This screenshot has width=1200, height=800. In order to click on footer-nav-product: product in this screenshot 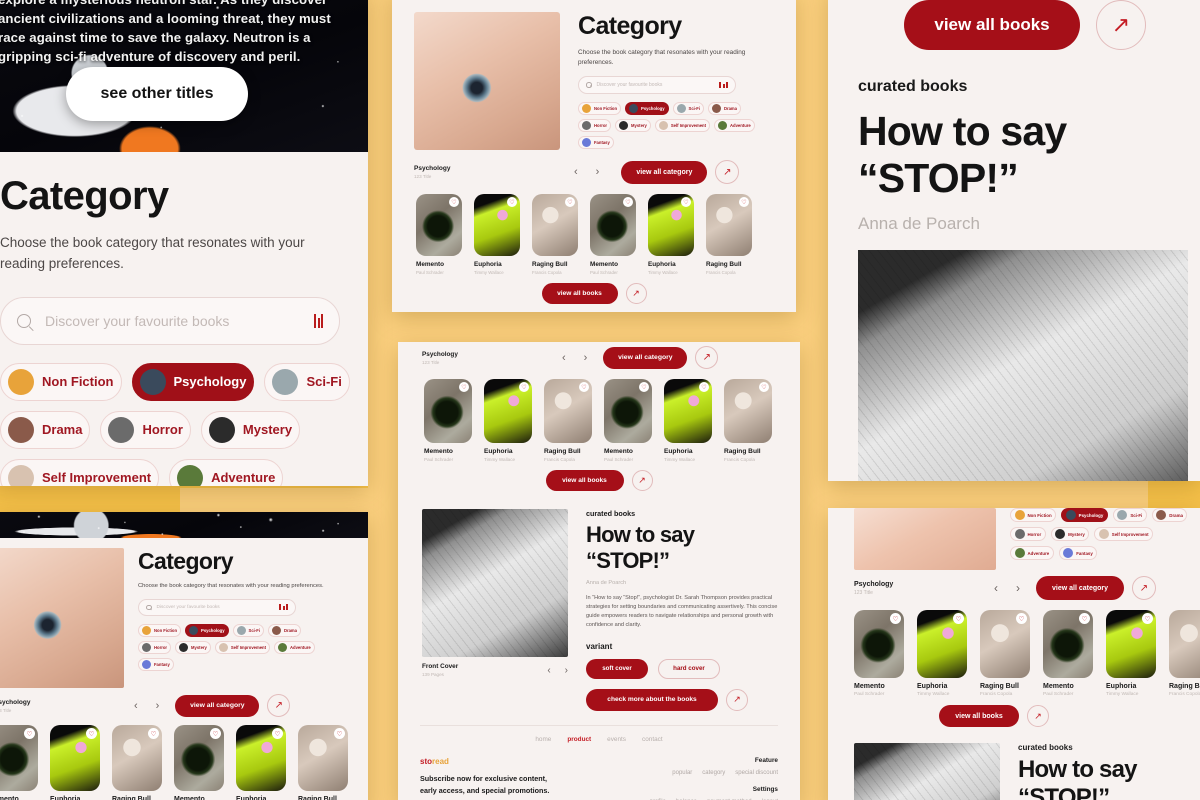, I will do `click(579, 739)`.